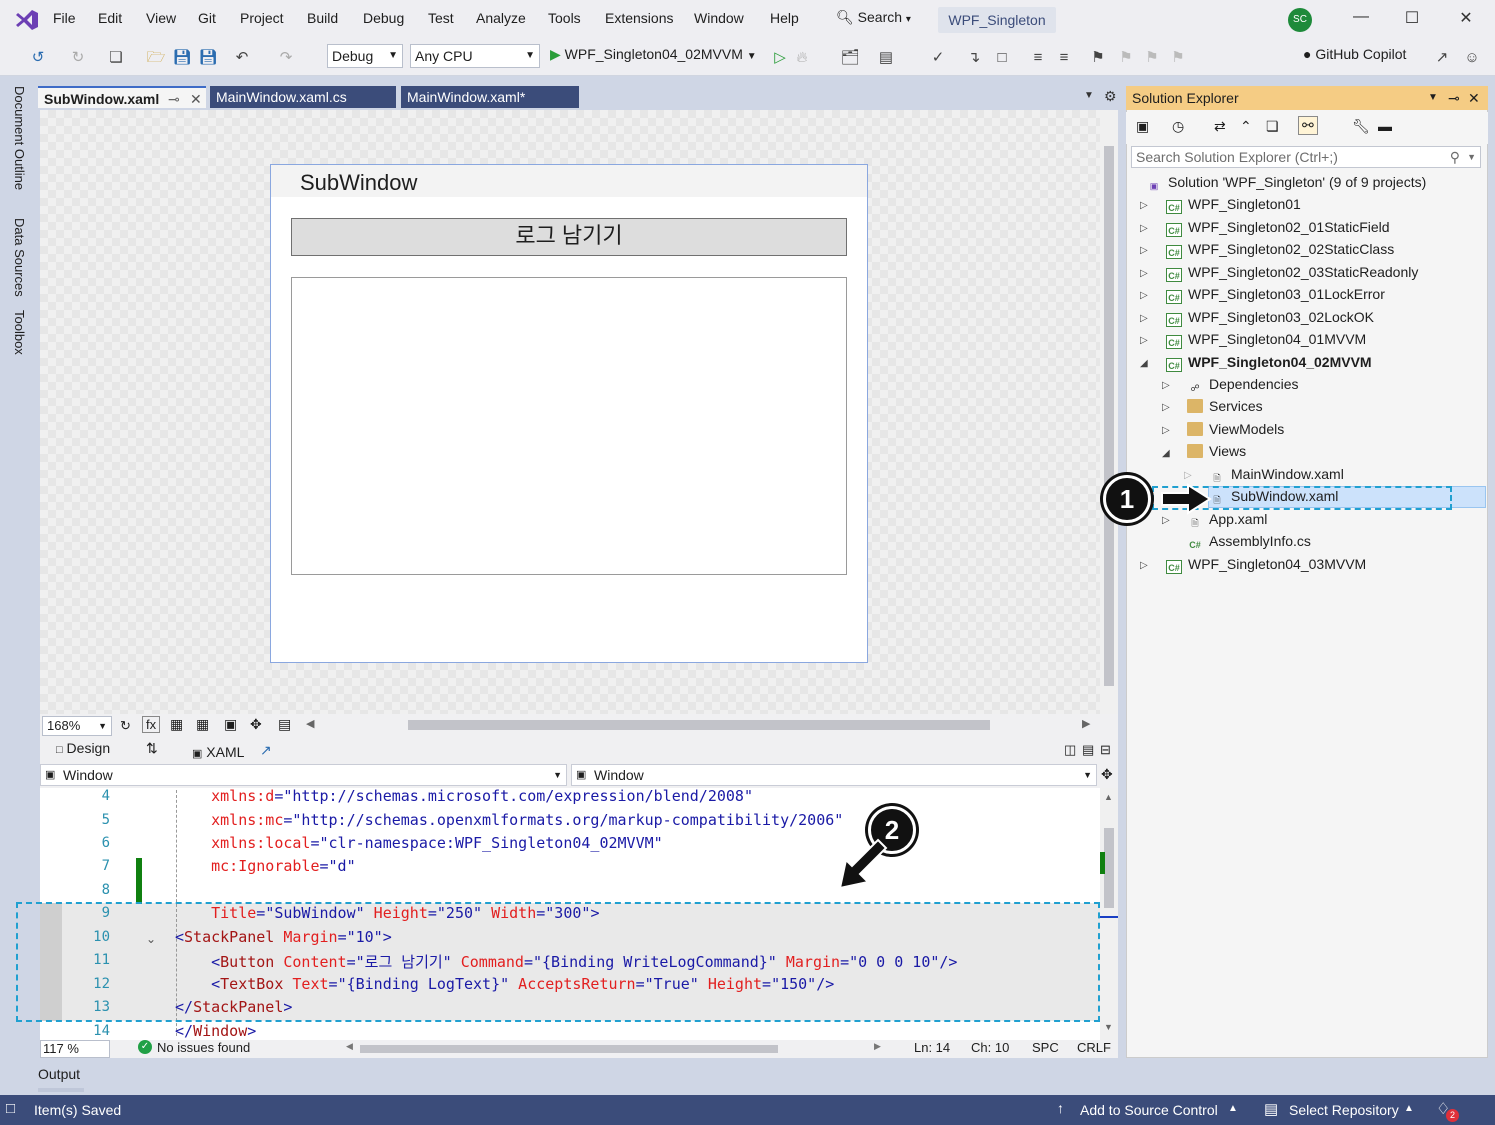  Describe the element at coordinates (834, 775) in the screenshot. I see `element-member-select: ▣ Window ▼` at that location.